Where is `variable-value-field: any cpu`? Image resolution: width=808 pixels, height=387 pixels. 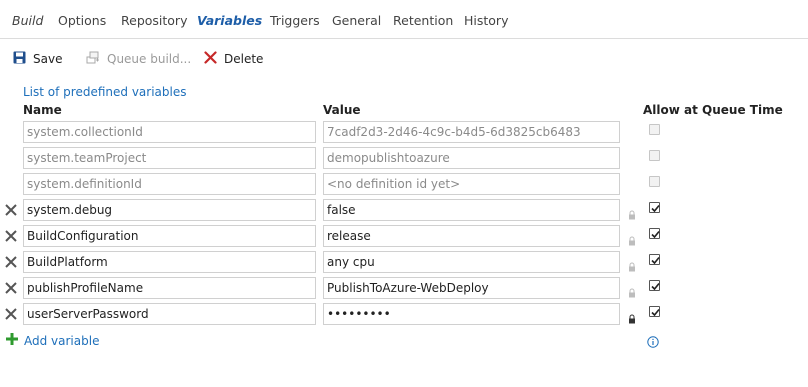 variable-value-field: any cpu is located at coordinates (471, 262).